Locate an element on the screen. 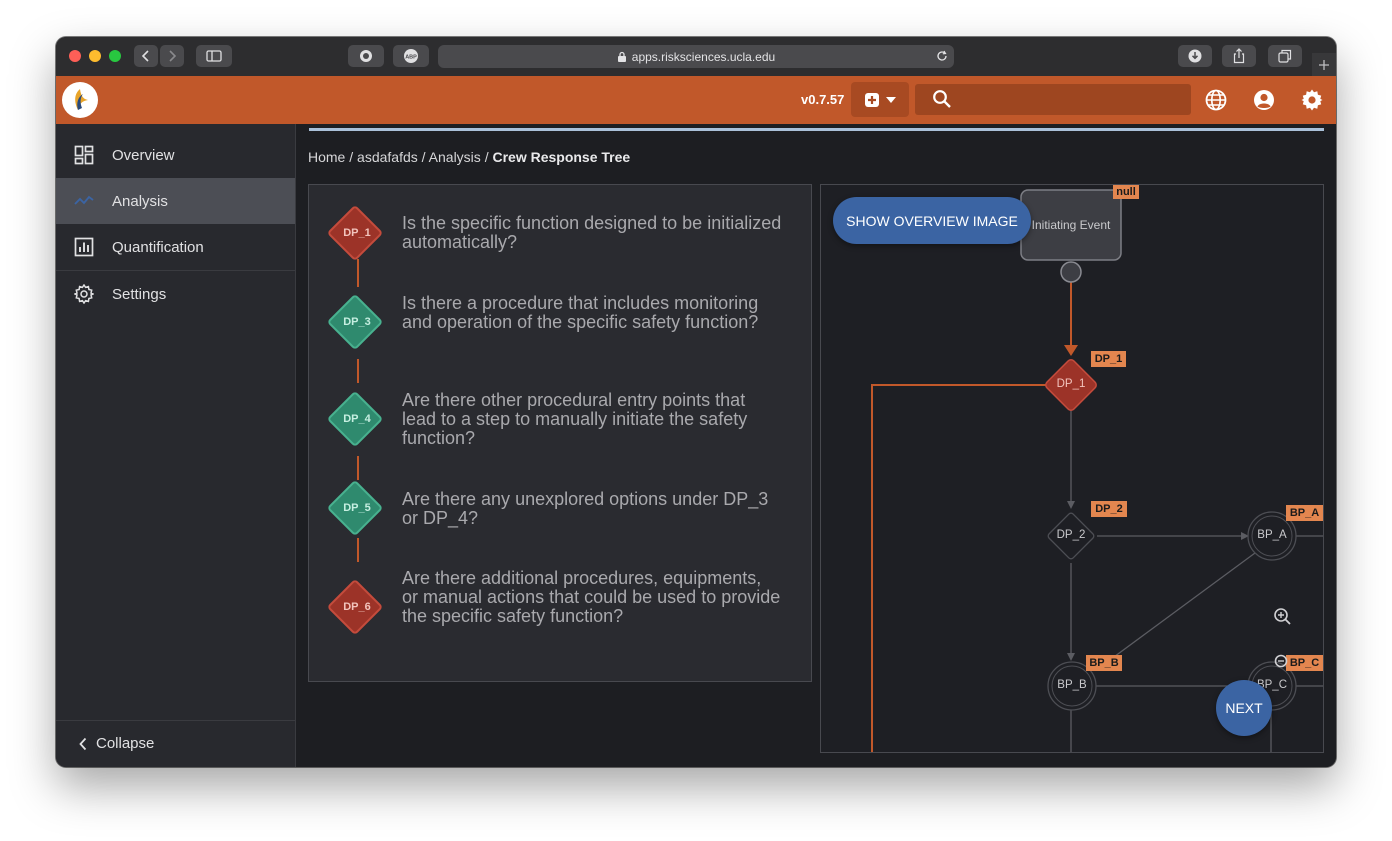 The height and width of the screenshot is (841, 1392). decision-point-id: DP_1 is located at coordinates (357, 233).